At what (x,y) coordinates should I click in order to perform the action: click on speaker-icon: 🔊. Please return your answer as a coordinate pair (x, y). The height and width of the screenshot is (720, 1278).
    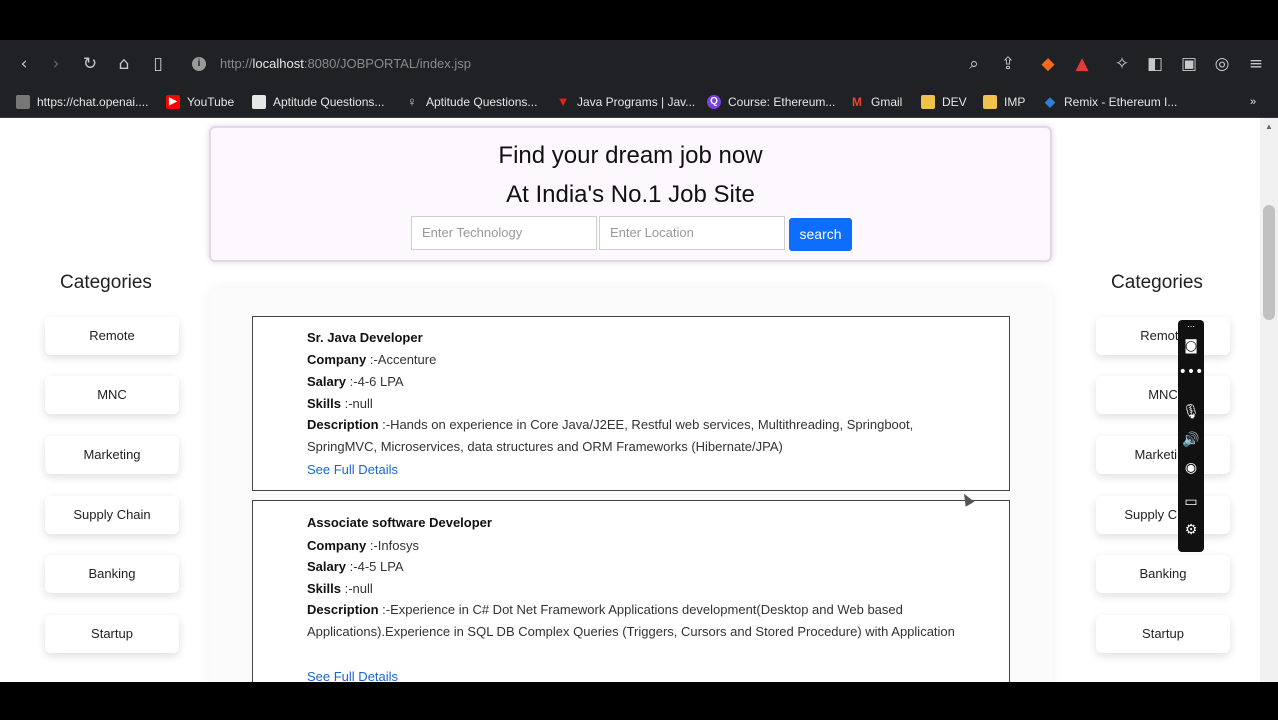
    Looking at the image, I should click on (1191, 440).